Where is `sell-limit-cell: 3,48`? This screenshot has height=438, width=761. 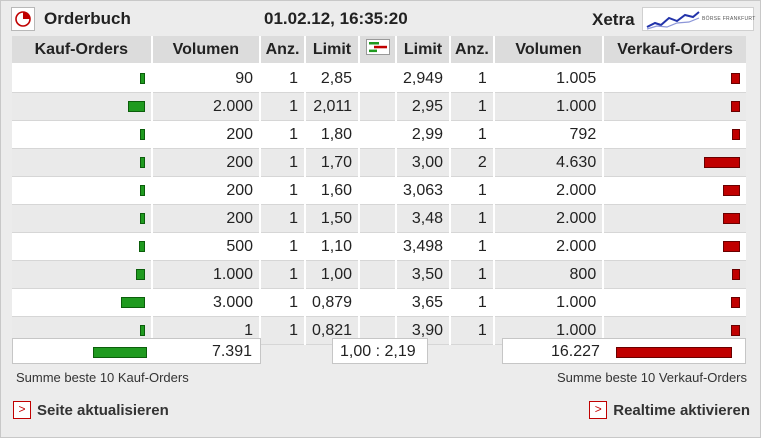
sell-limit-cell: 3,48 is located at coordinates (423, 218).